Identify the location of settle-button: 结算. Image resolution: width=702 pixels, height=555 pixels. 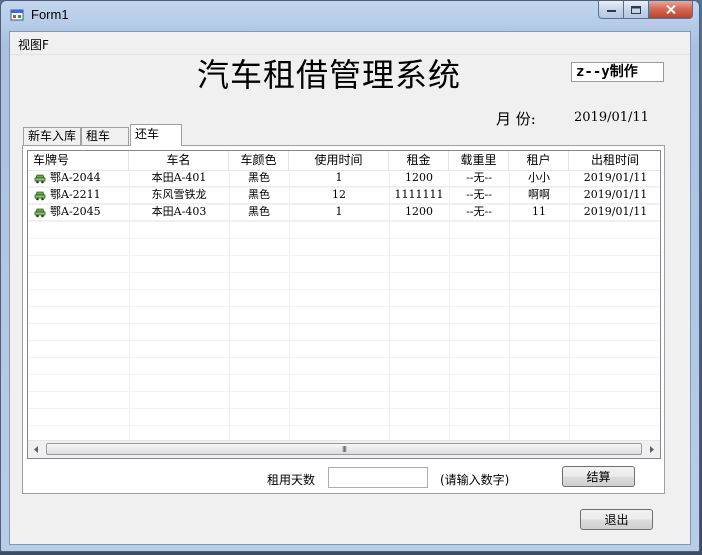
(598, 476).